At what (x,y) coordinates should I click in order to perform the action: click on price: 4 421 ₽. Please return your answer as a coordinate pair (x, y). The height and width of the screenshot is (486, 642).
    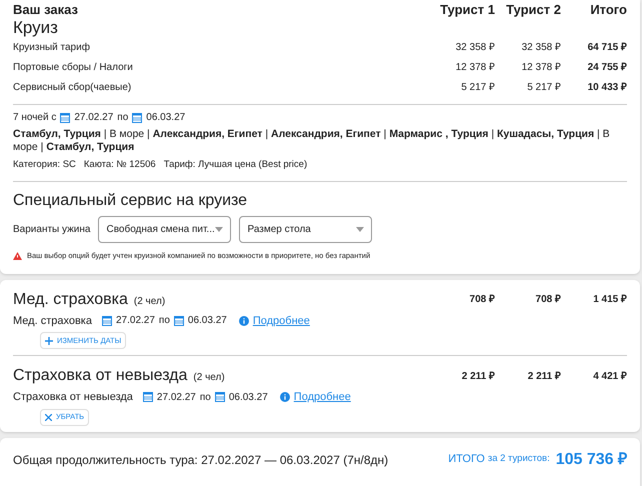
    Looking at the image, I should click on (609, 377).